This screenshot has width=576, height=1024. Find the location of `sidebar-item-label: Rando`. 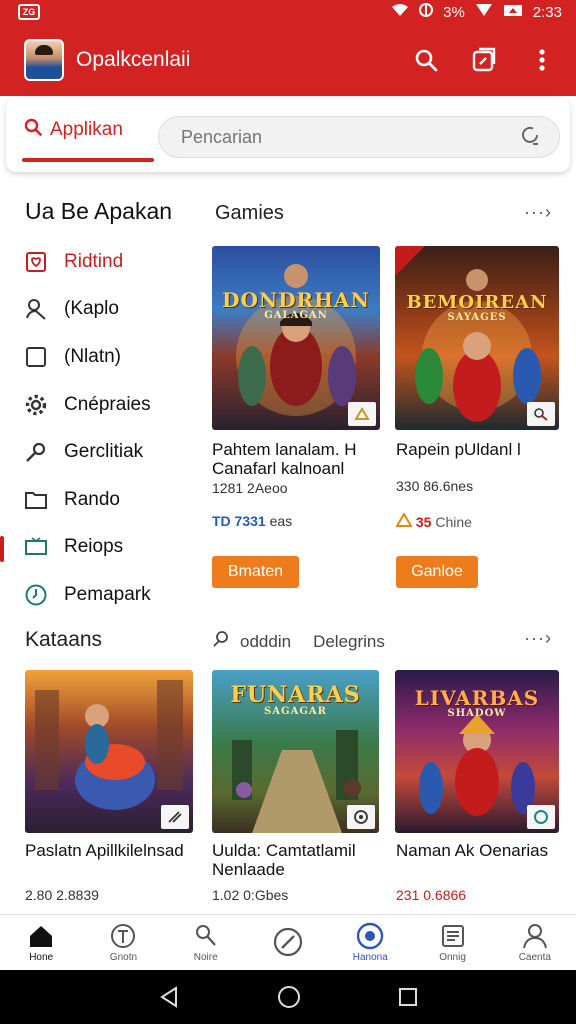

sidebar-item-label: Rando is located at coordinates (92, 499).